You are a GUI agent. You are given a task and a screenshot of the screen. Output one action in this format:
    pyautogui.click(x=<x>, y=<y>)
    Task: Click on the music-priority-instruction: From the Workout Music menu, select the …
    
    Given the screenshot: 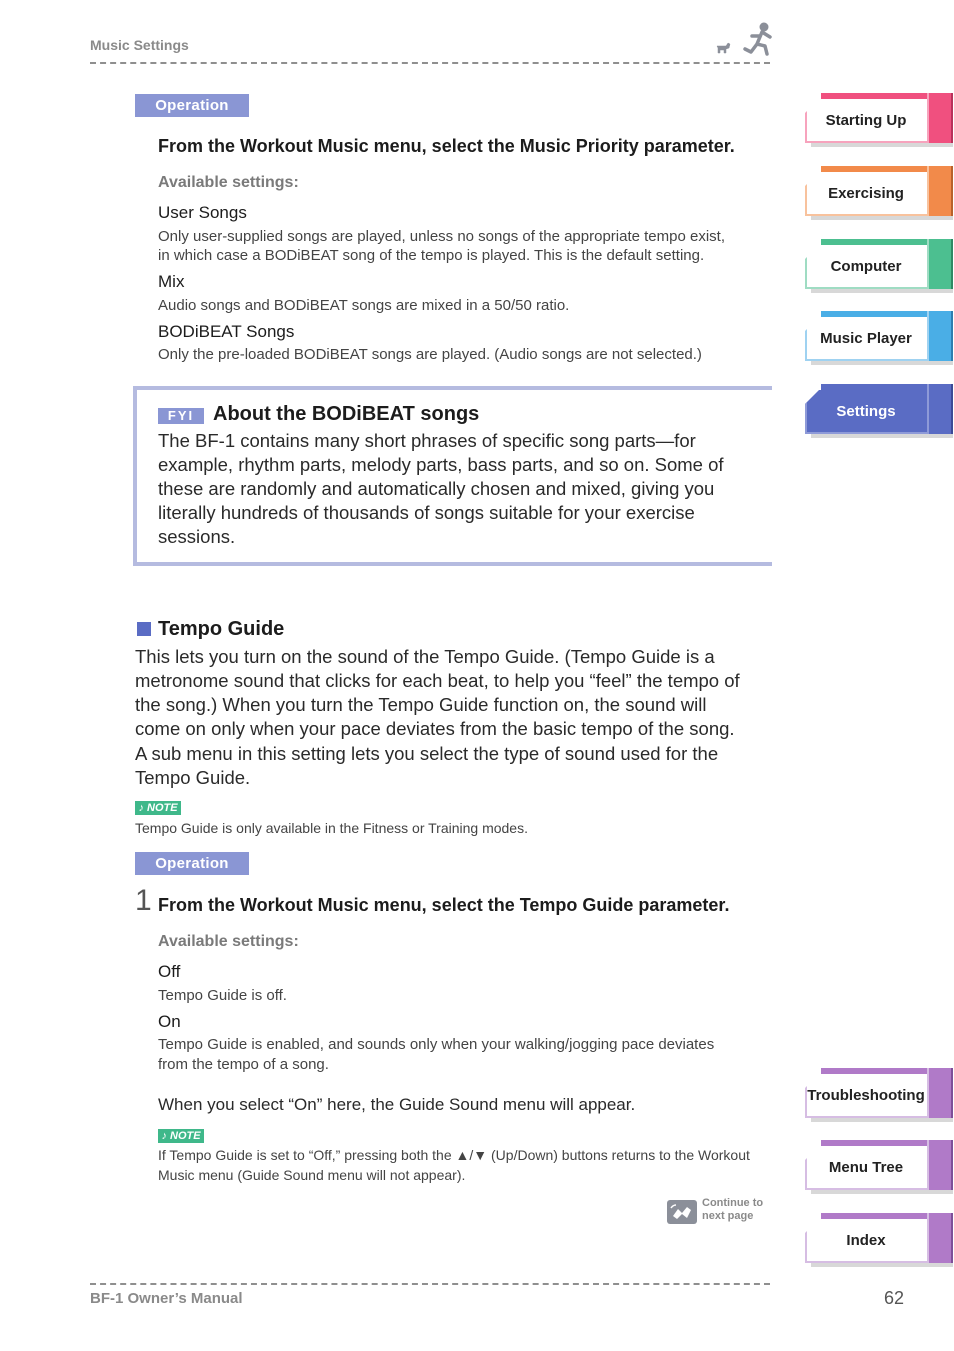 What is the action you would take?
    pyautogui.click(x=446, y=146)
    